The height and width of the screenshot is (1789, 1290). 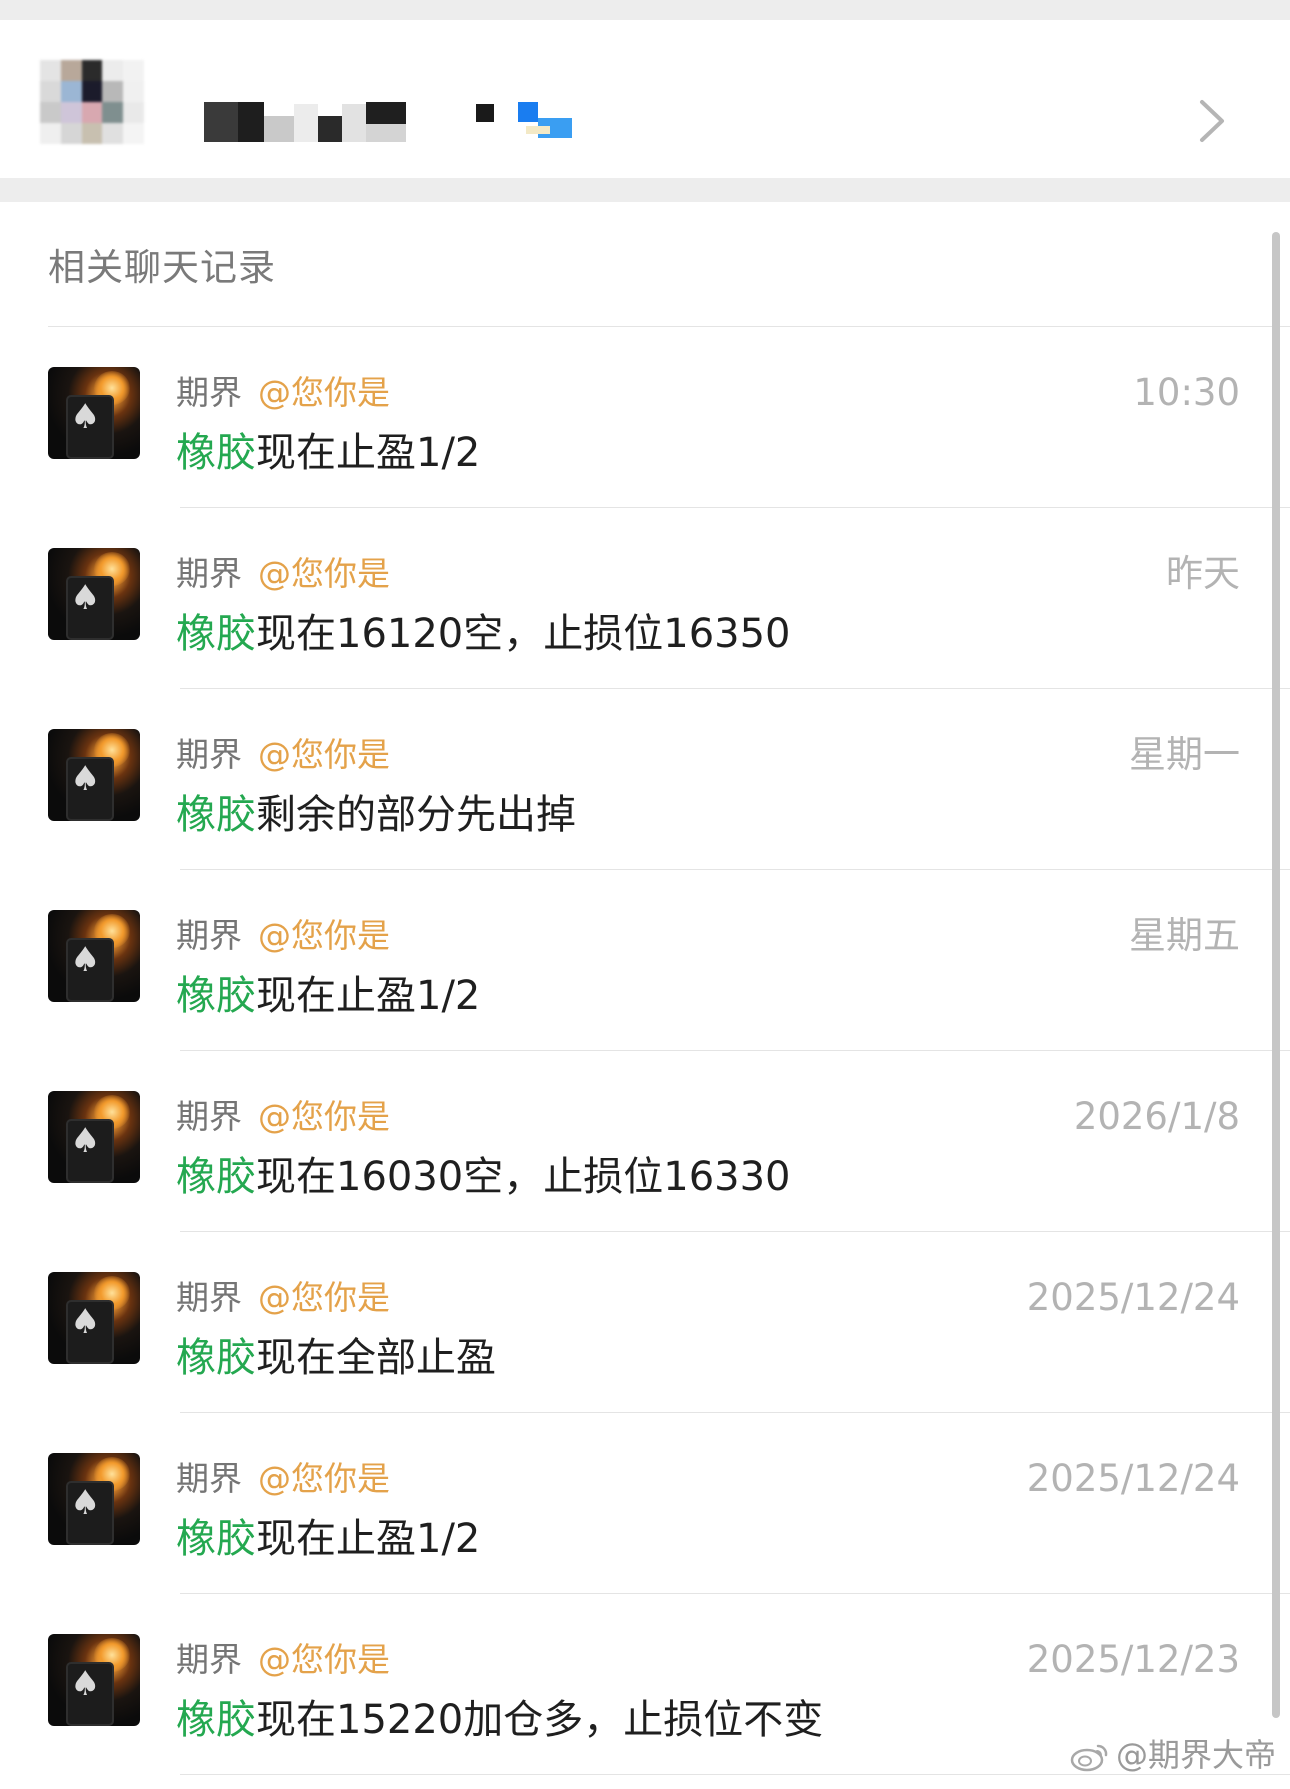 I want to click on message-text: 橡胶现在16030空，止损位16330, so click(x=483, y=1177).